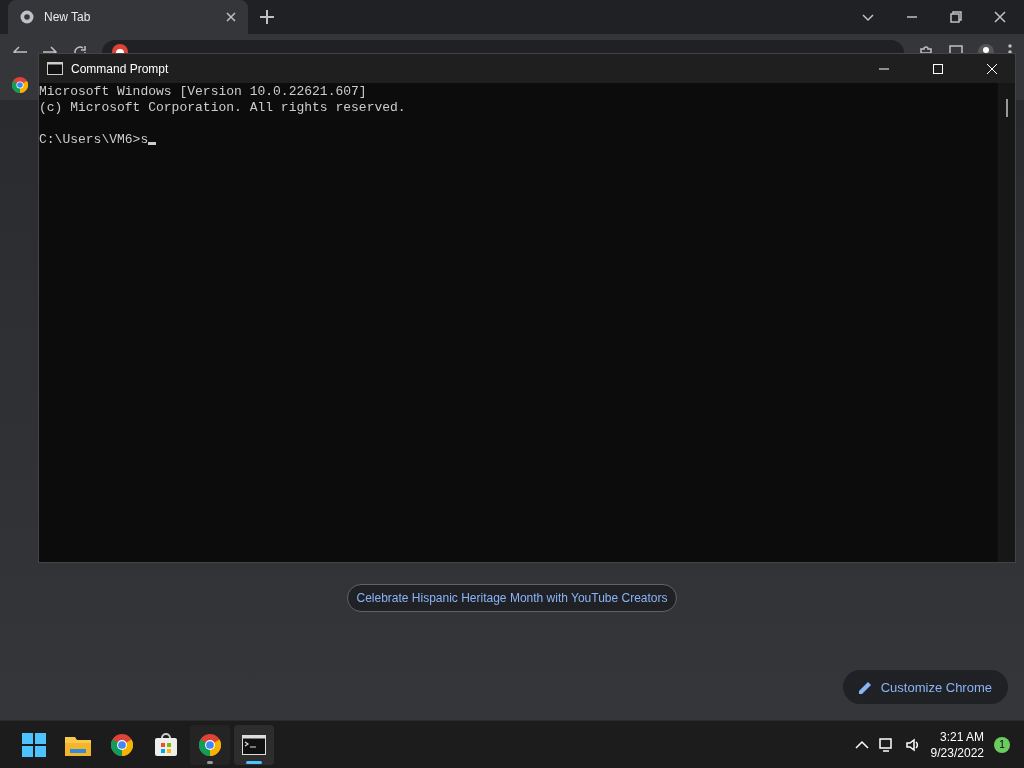 Image resolution: width=1024 pixels, height=768 pixels. What do you see at coordinates (868, 17) in the screenshot?
I see `chevron-down-icon` at bounding box center [868, 17].